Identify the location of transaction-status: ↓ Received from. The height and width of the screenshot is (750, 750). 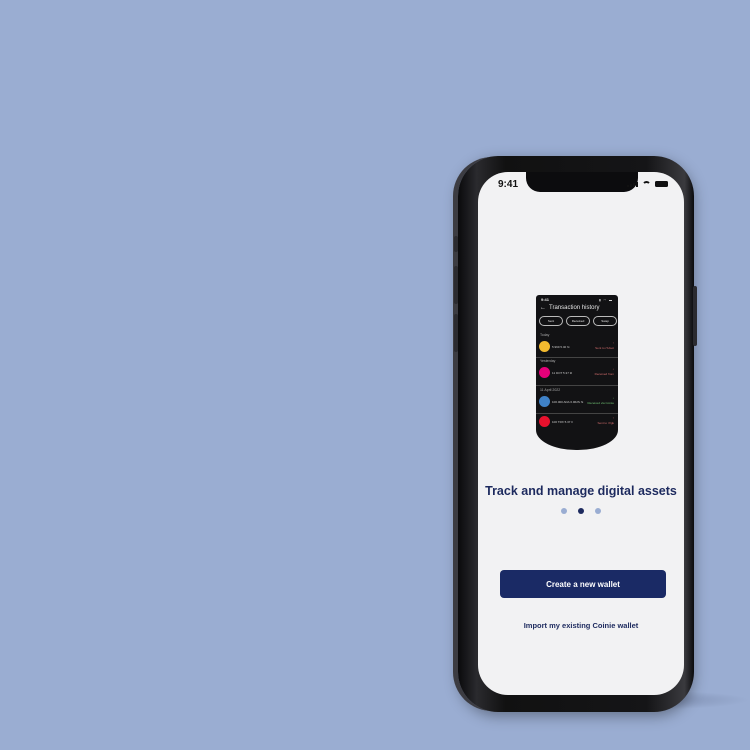
(604, 371).